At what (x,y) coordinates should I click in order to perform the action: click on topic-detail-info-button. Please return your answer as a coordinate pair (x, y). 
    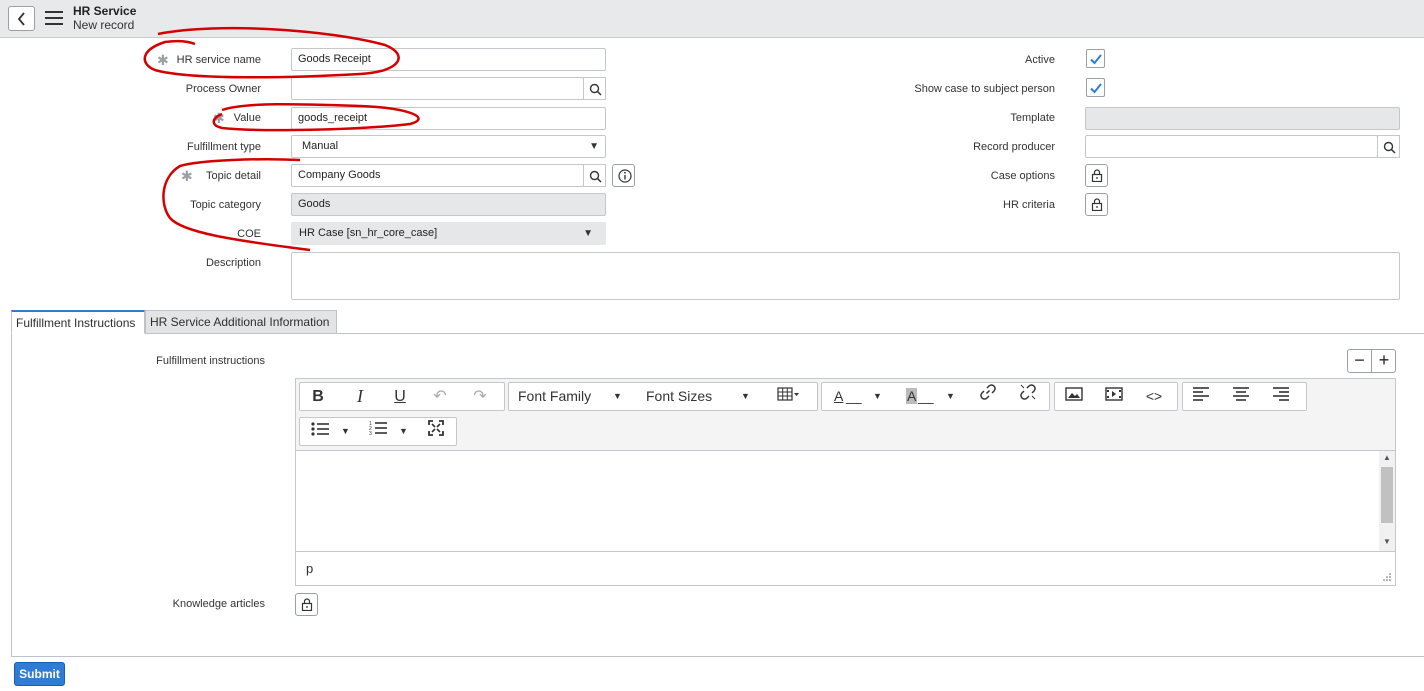
    Looking at the image, I should click on (623, 175).